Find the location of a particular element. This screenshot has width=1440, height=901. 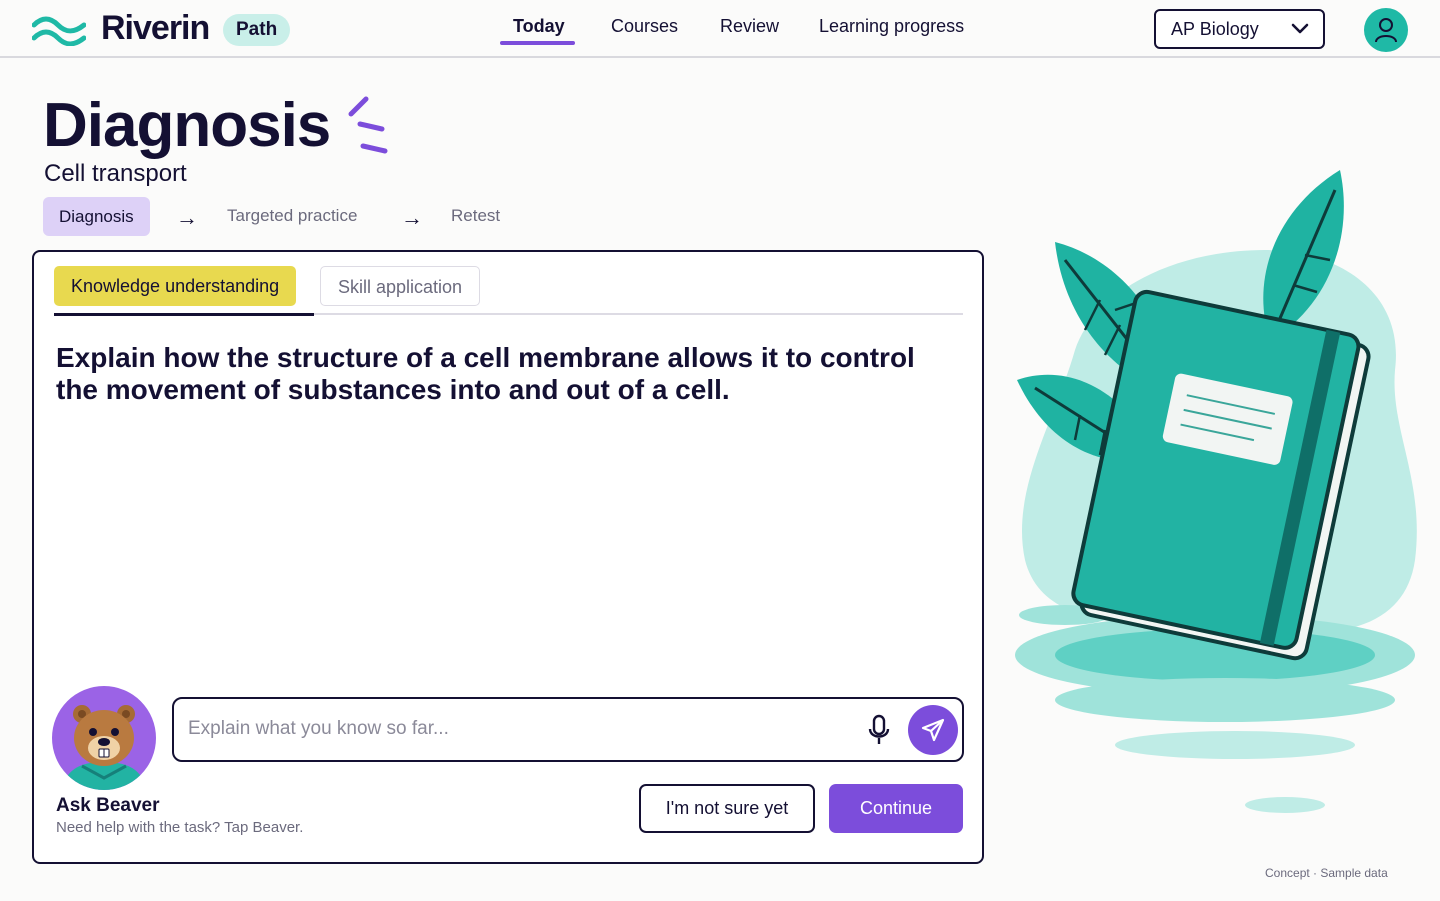

user-icon is located at coordinates (1386, 30).